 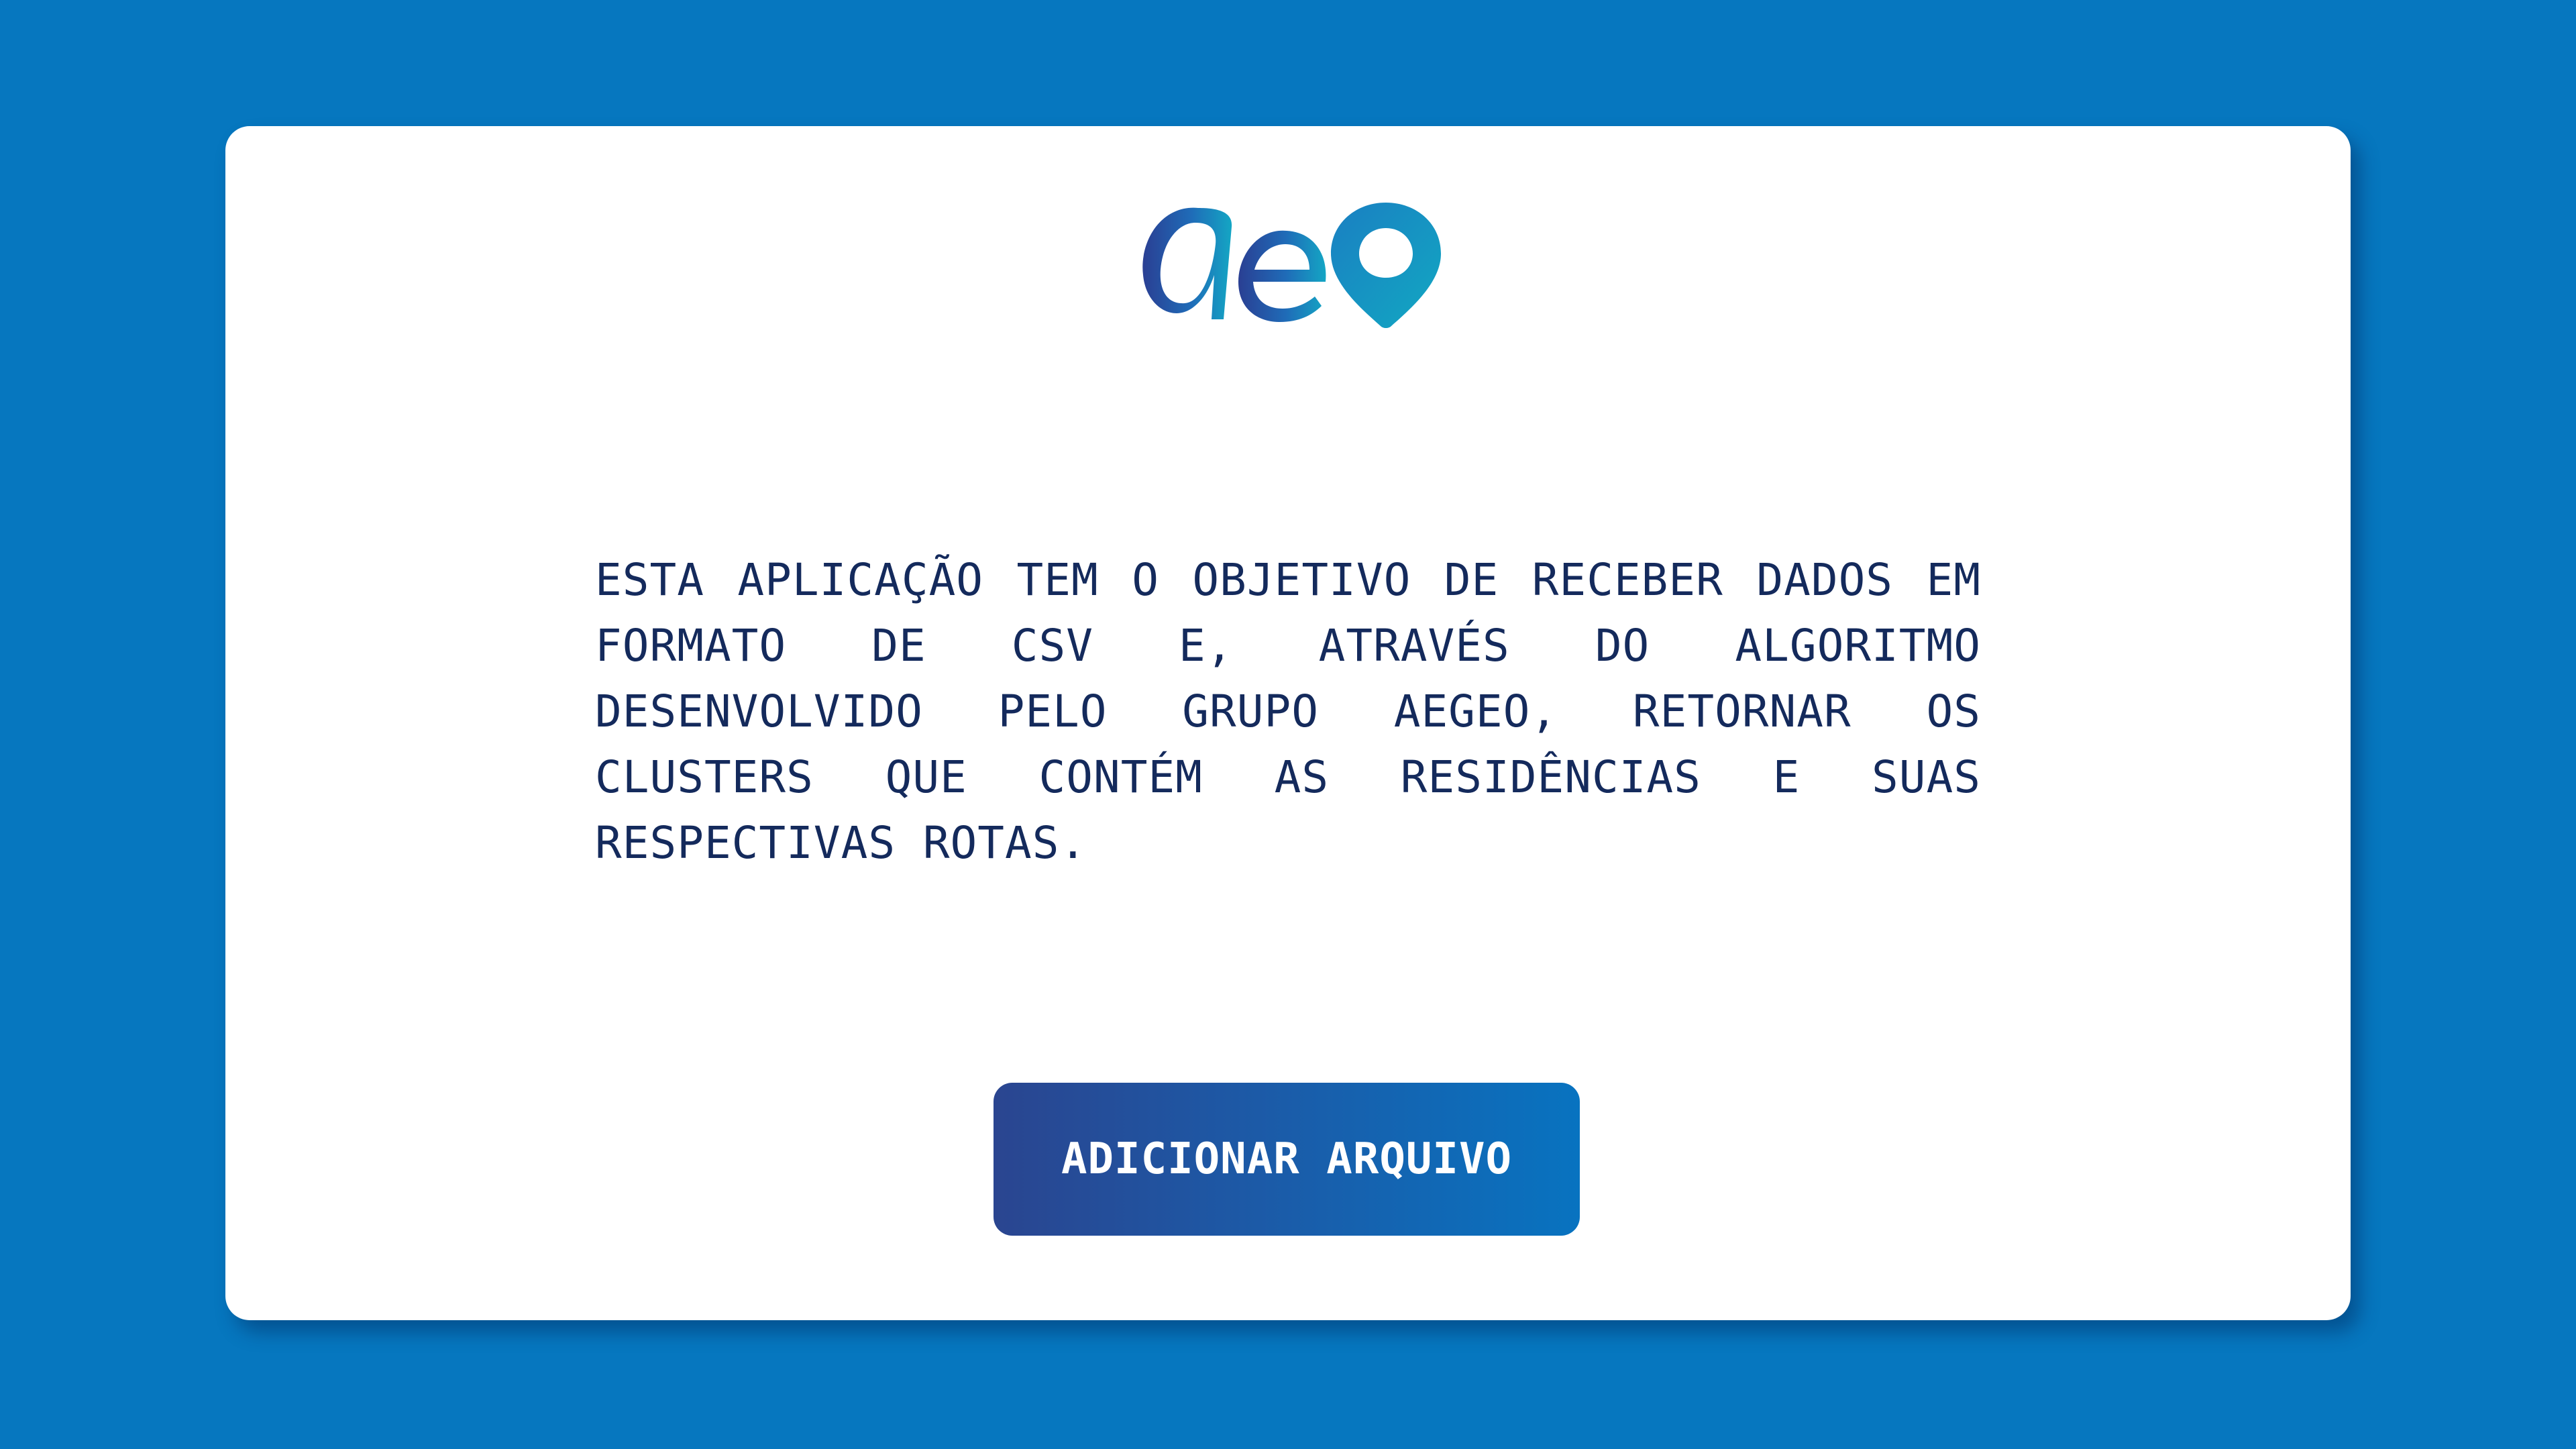 I want to click on aeo-logo, so click(x=1288, y=261).